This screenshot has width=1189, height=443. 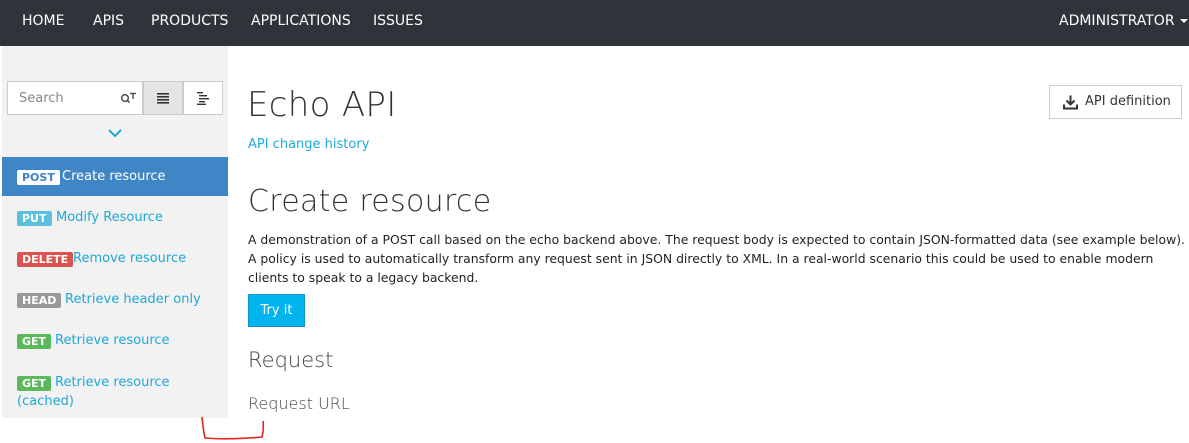 I want to click on operation-title: Create resource, so click(x=370, y=201).